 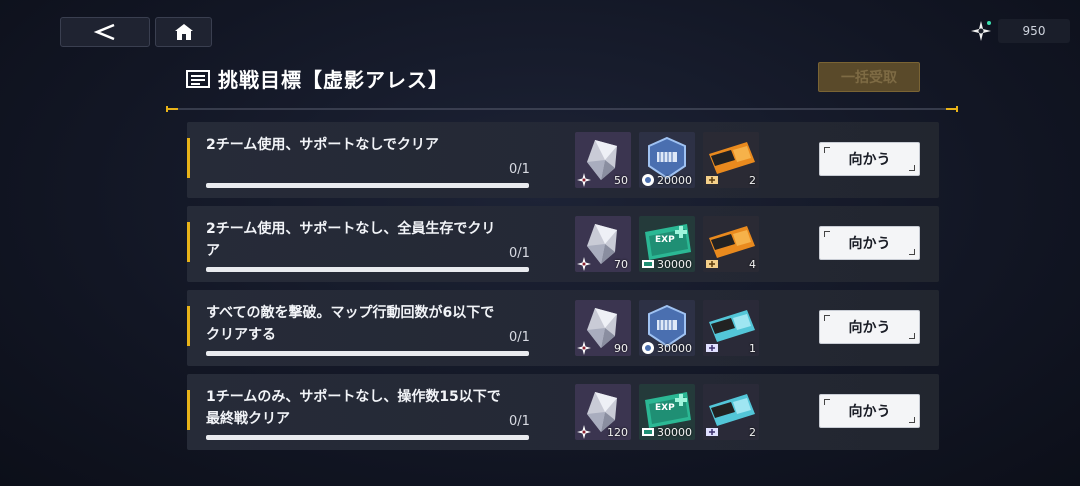 What do you see at coordinates (981, 31) in the screenshot?
I see `shuriken-star-icon` at bounding box center [981, 31].